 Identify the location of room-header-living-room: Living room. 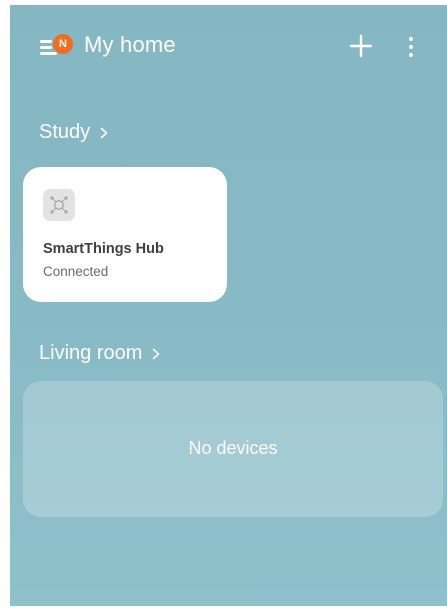
(99, 353).